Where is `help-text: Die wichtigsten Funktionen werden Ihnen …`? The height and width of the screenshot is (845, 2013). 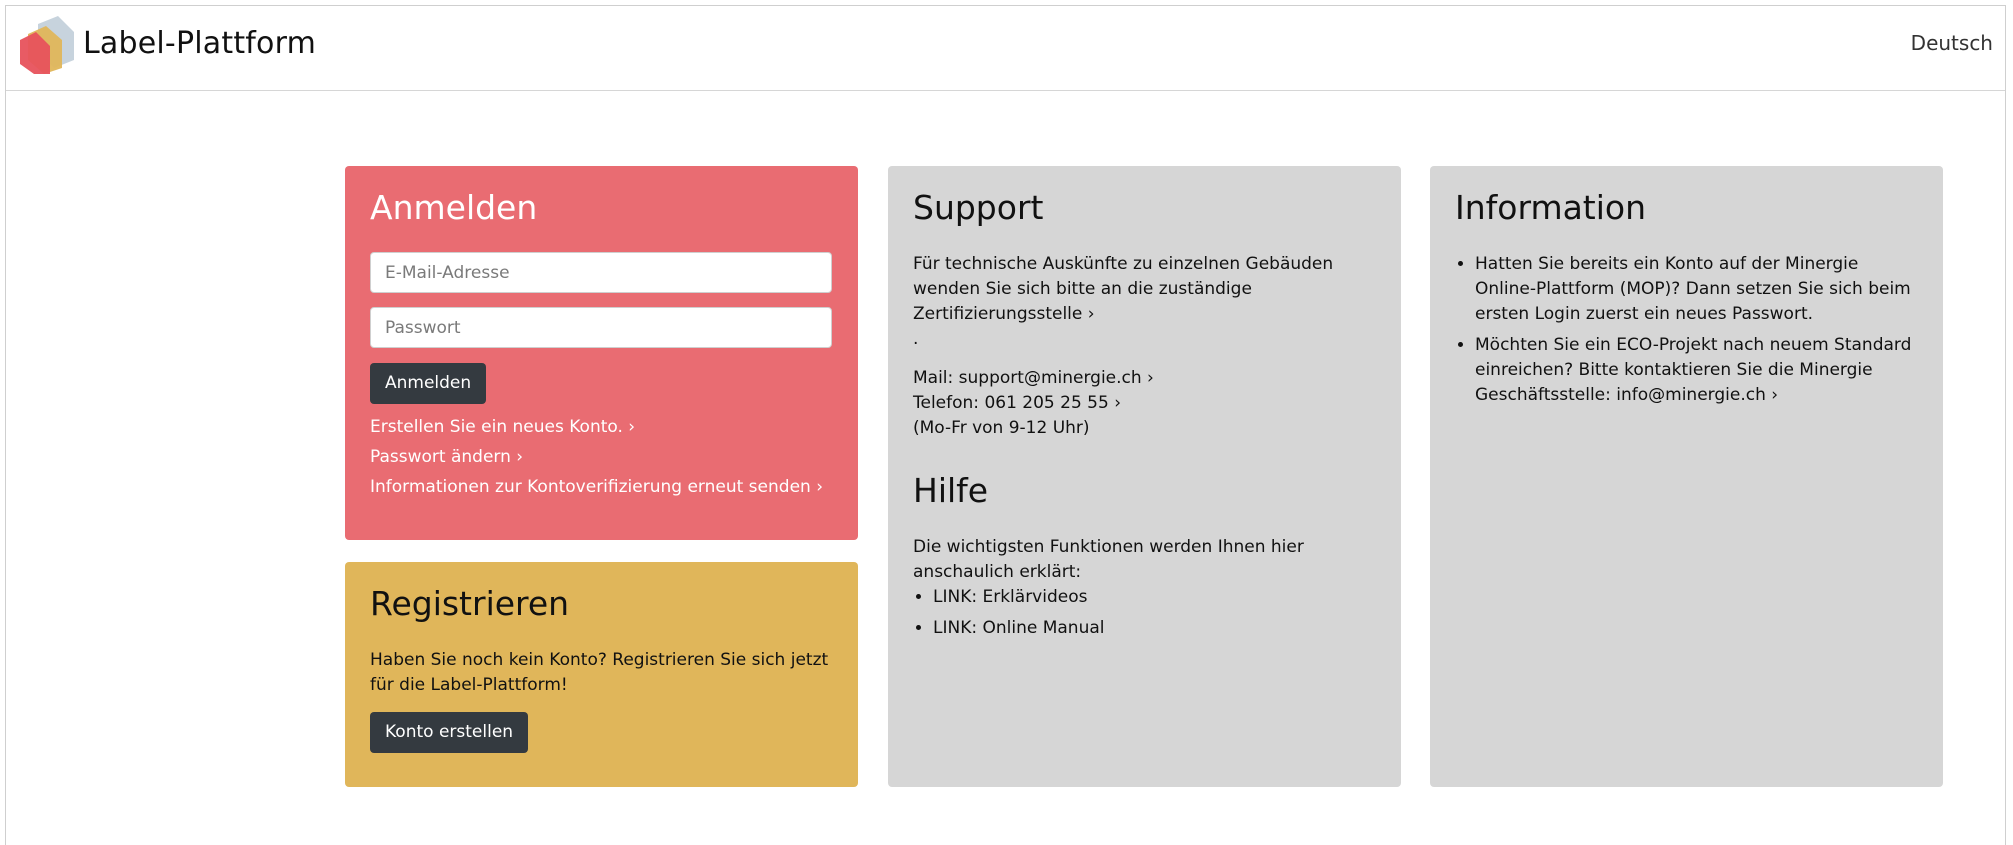
help-text: Die wichtigsten Funktionen werden Ihnen … is located at coordinates (1108, 559).